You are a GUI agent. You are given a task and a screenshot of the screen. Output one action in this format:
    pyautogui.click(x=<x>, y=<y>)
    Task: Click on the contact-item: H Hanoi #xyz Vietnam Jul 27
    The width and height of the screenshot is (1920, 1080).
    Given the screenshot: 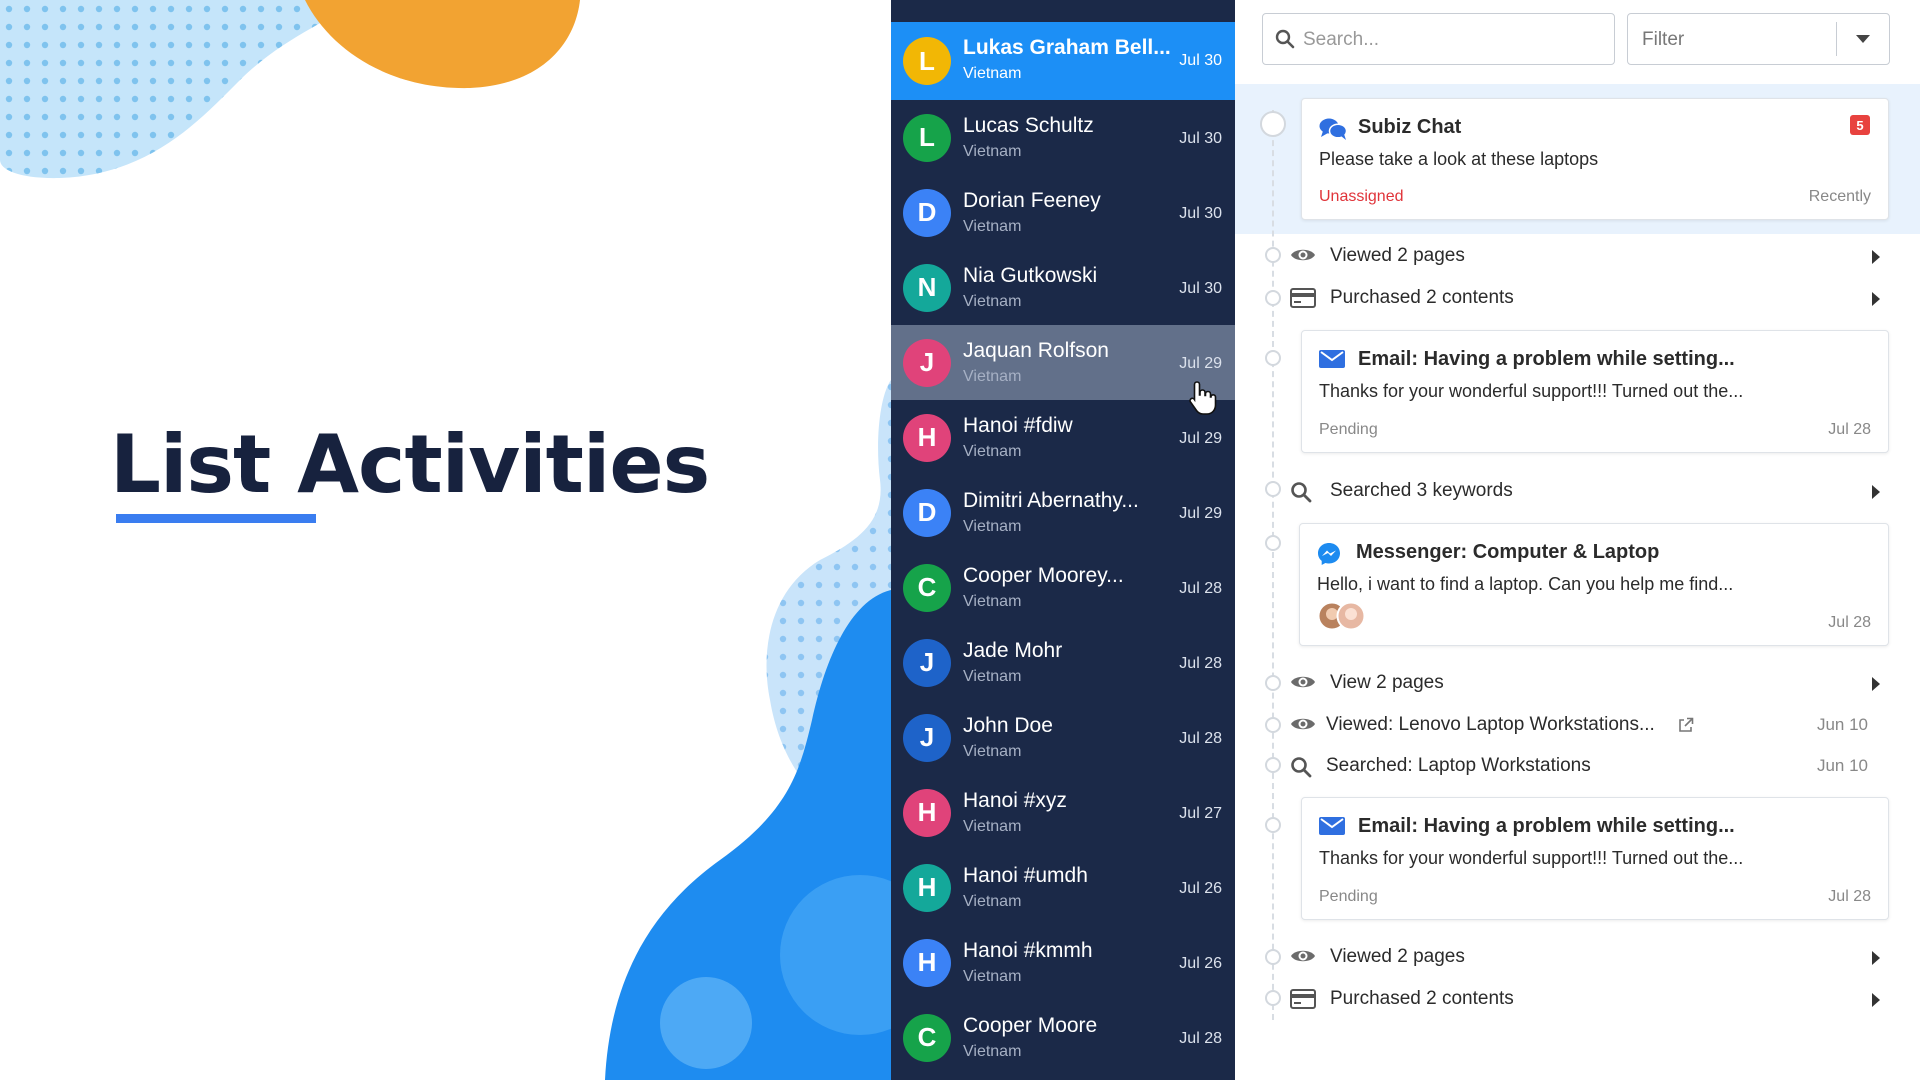 What is the action you would take?
    pyautogui.click(x=1063, y=812)
    